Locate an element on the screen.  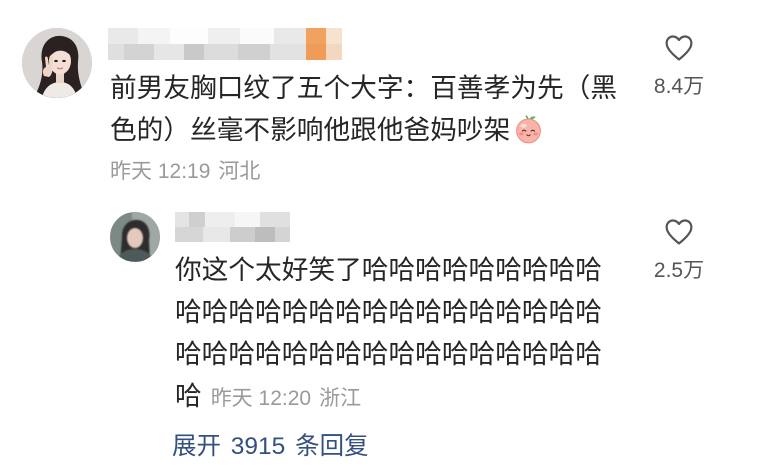
reply-time: 昨天 12:20 is located at coordinates (261, 398).